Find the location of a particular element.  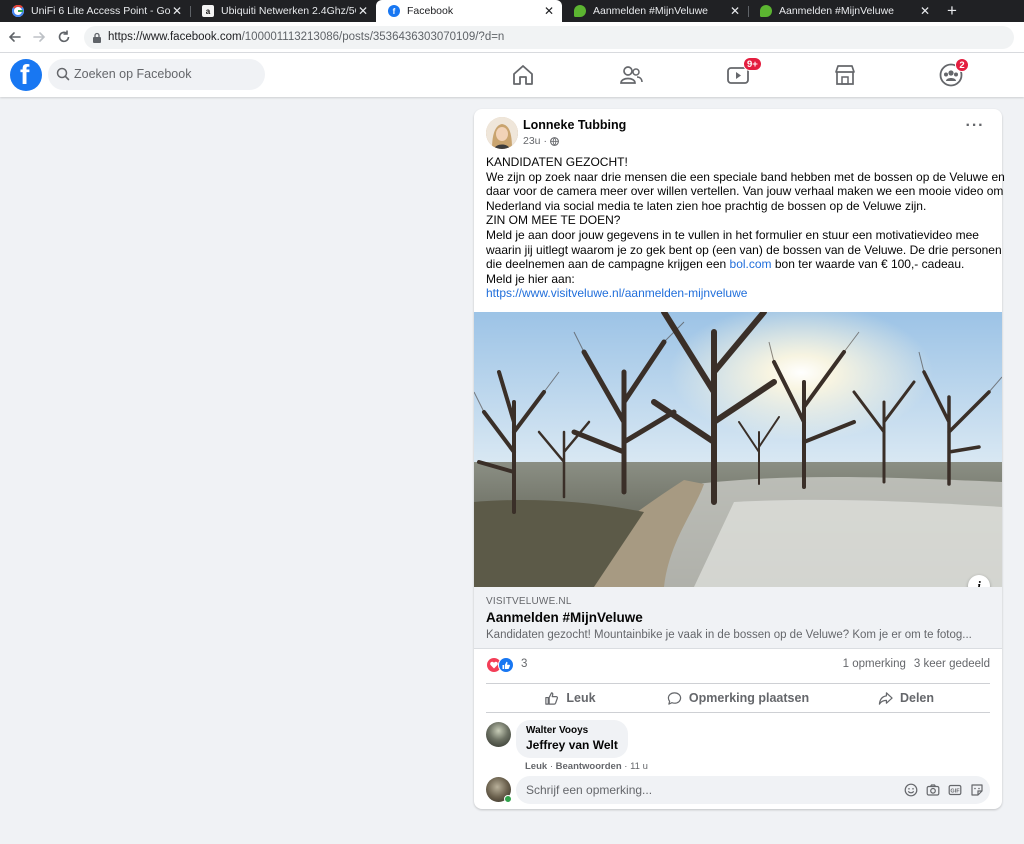

link-domain: VISITVELUWE.NL is located at coordinates (529, 601).